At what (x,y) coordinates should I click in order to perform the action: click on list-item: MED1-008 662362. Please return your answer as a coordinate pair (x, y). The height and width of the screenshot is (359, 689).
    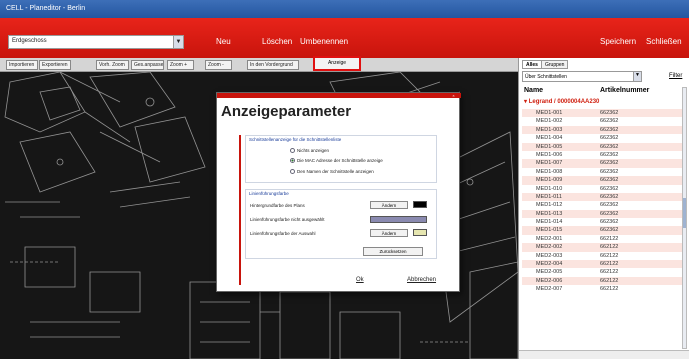
    Looking at the image, I should click on (602, 172).